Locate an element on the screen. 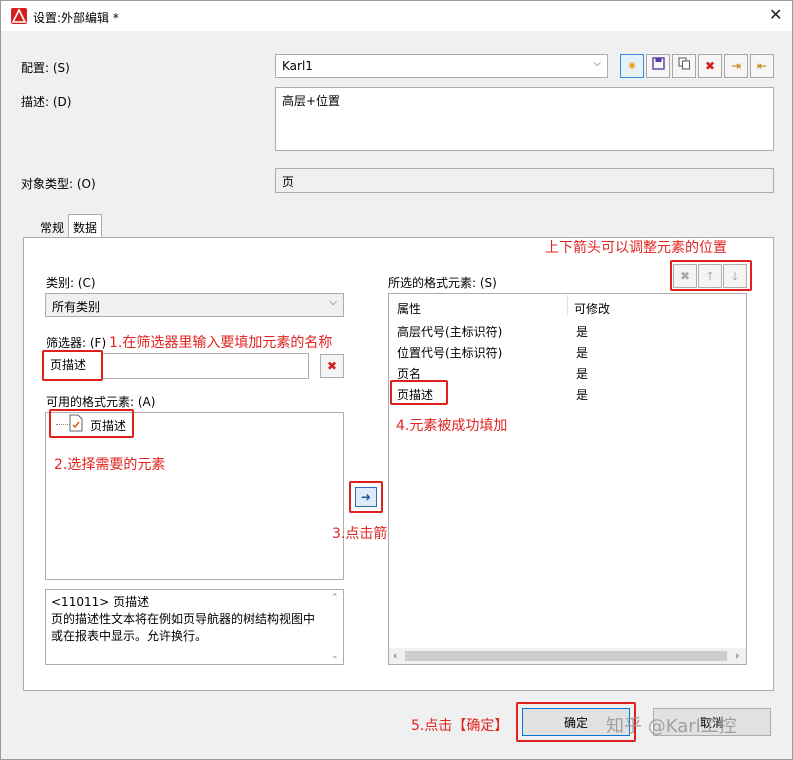 Image resolution: width=793 pixels, height=760 pixels. object-type-field: 页 is located at coordinates (524, 180).